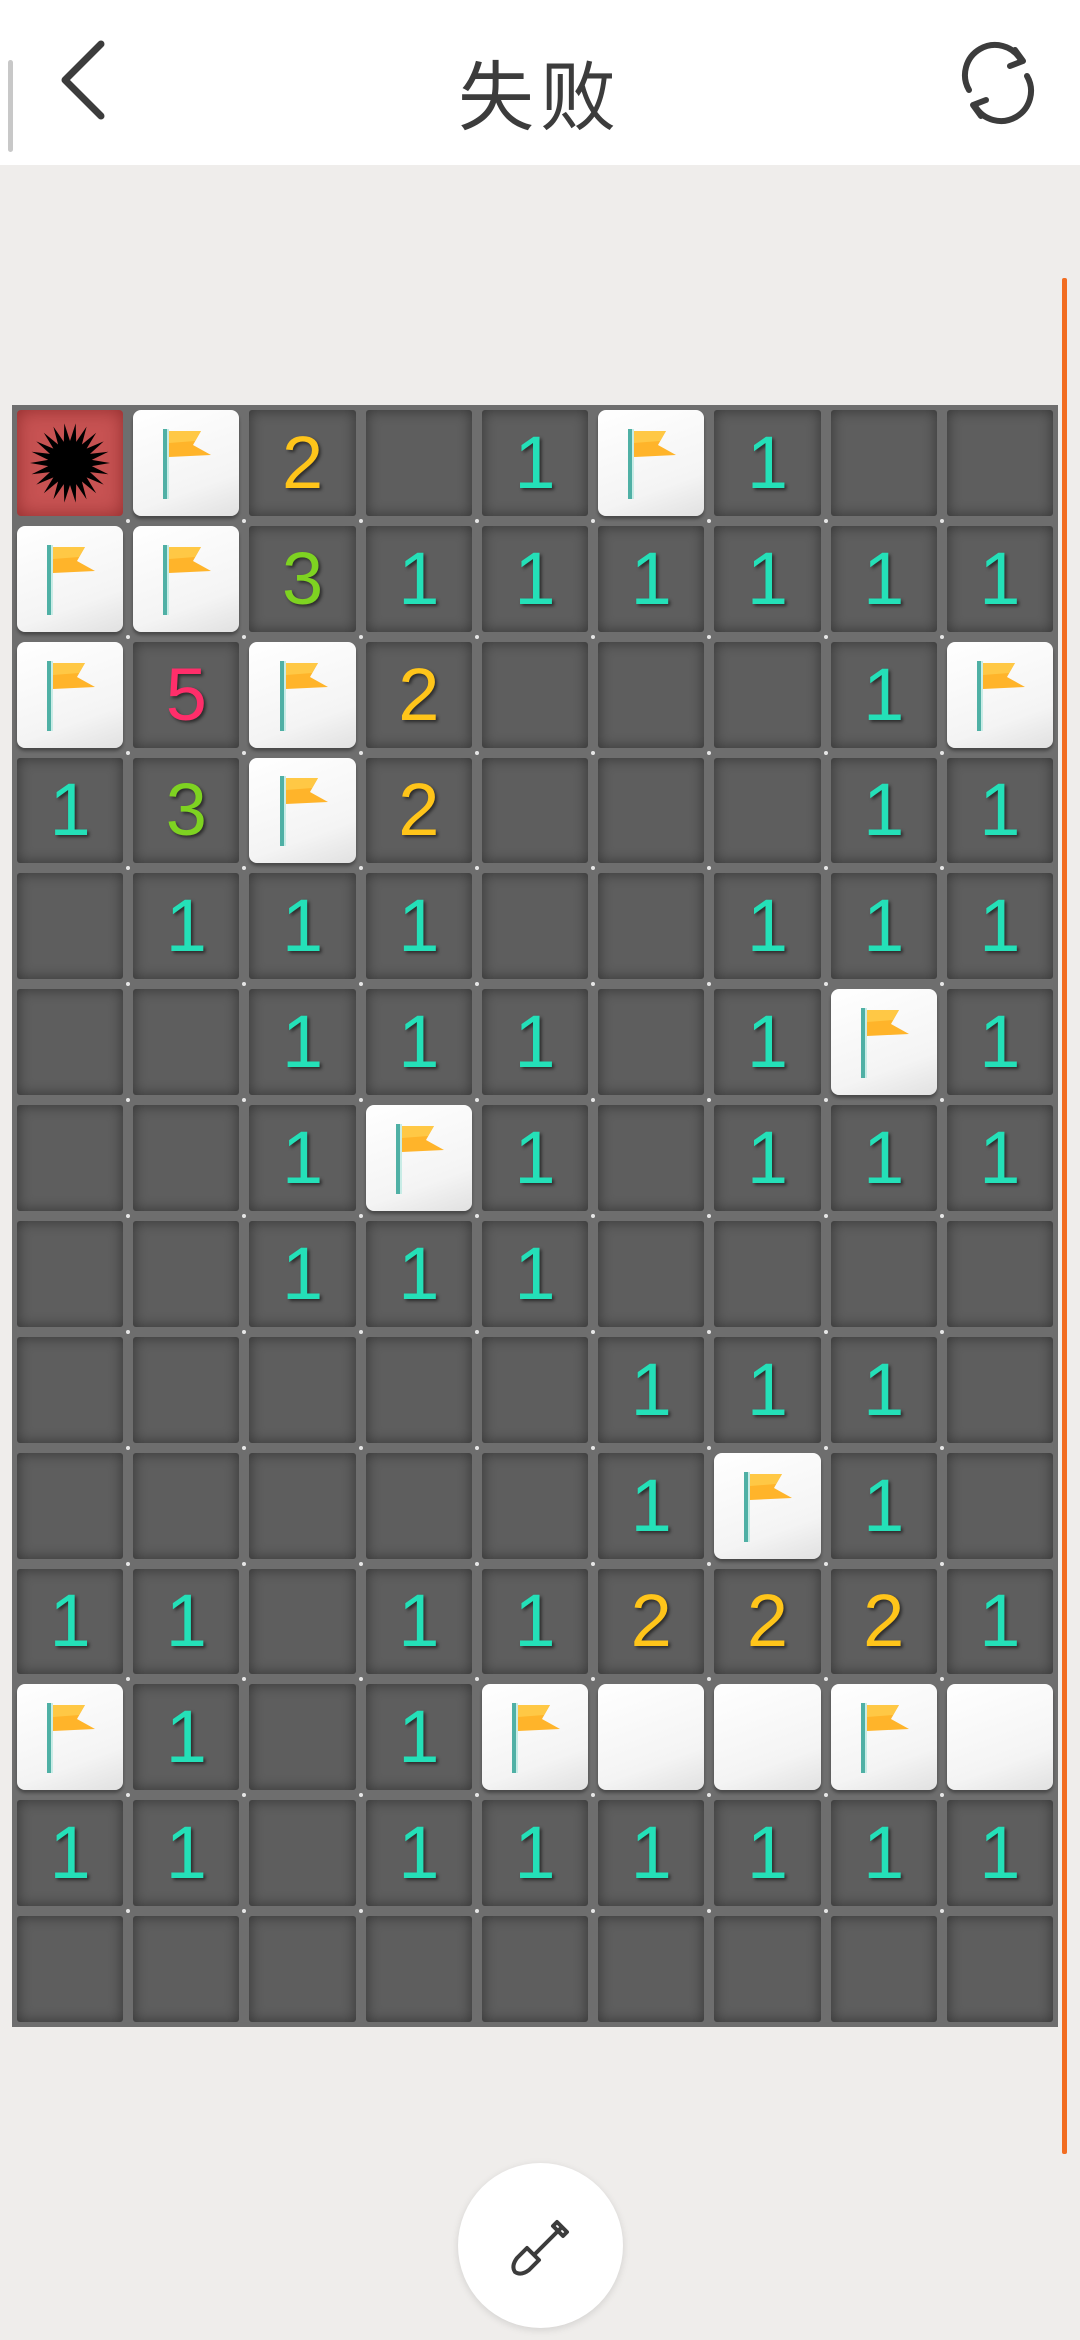  What do you see at coordinates (187, 696) in the screenshot?
I see `cell-number: 5` at bounding box center [187, 696].